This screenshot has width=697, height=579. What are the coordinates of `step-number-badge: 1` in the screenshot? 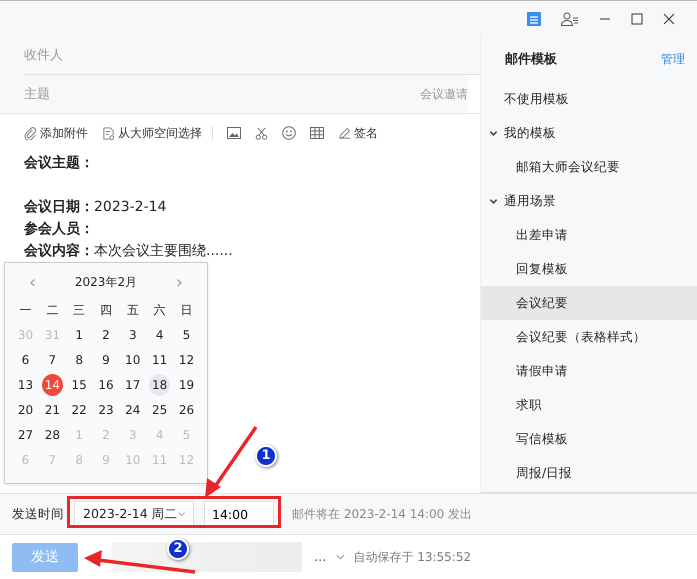 It's located at (266, 456).